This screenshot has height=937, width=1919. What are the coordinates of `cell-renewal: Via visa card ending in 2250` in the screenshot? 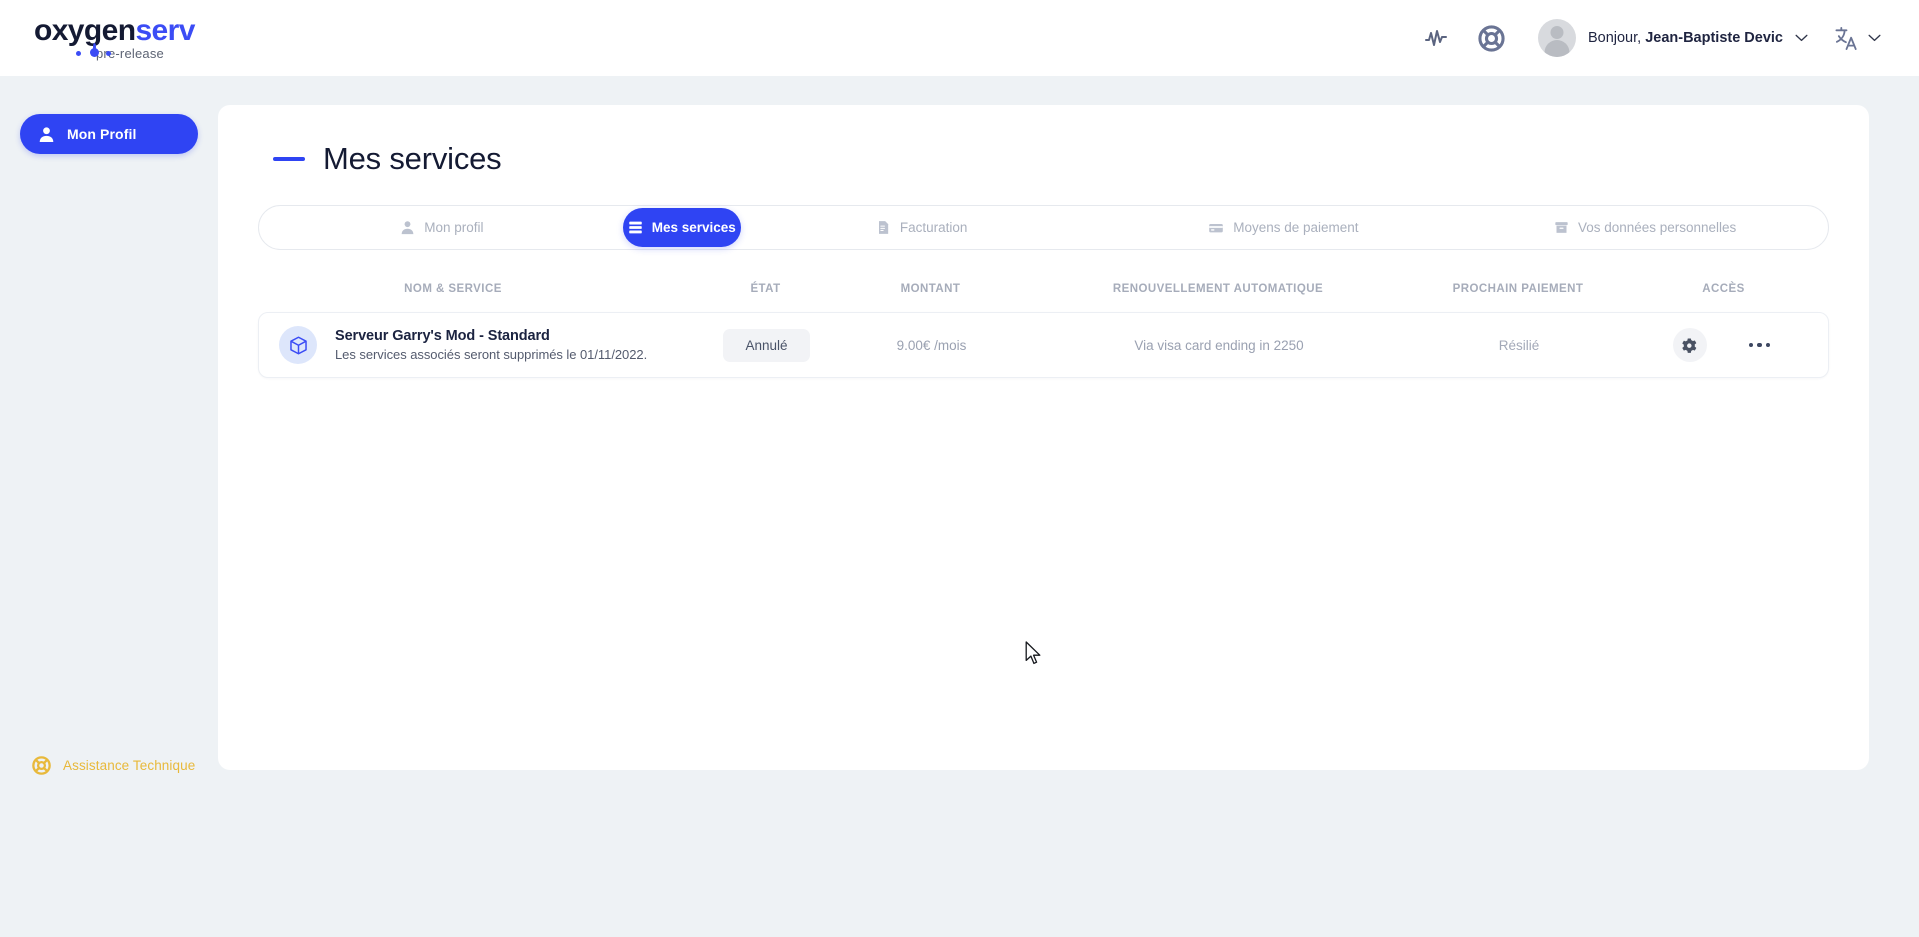 It's located at (1219, 345).